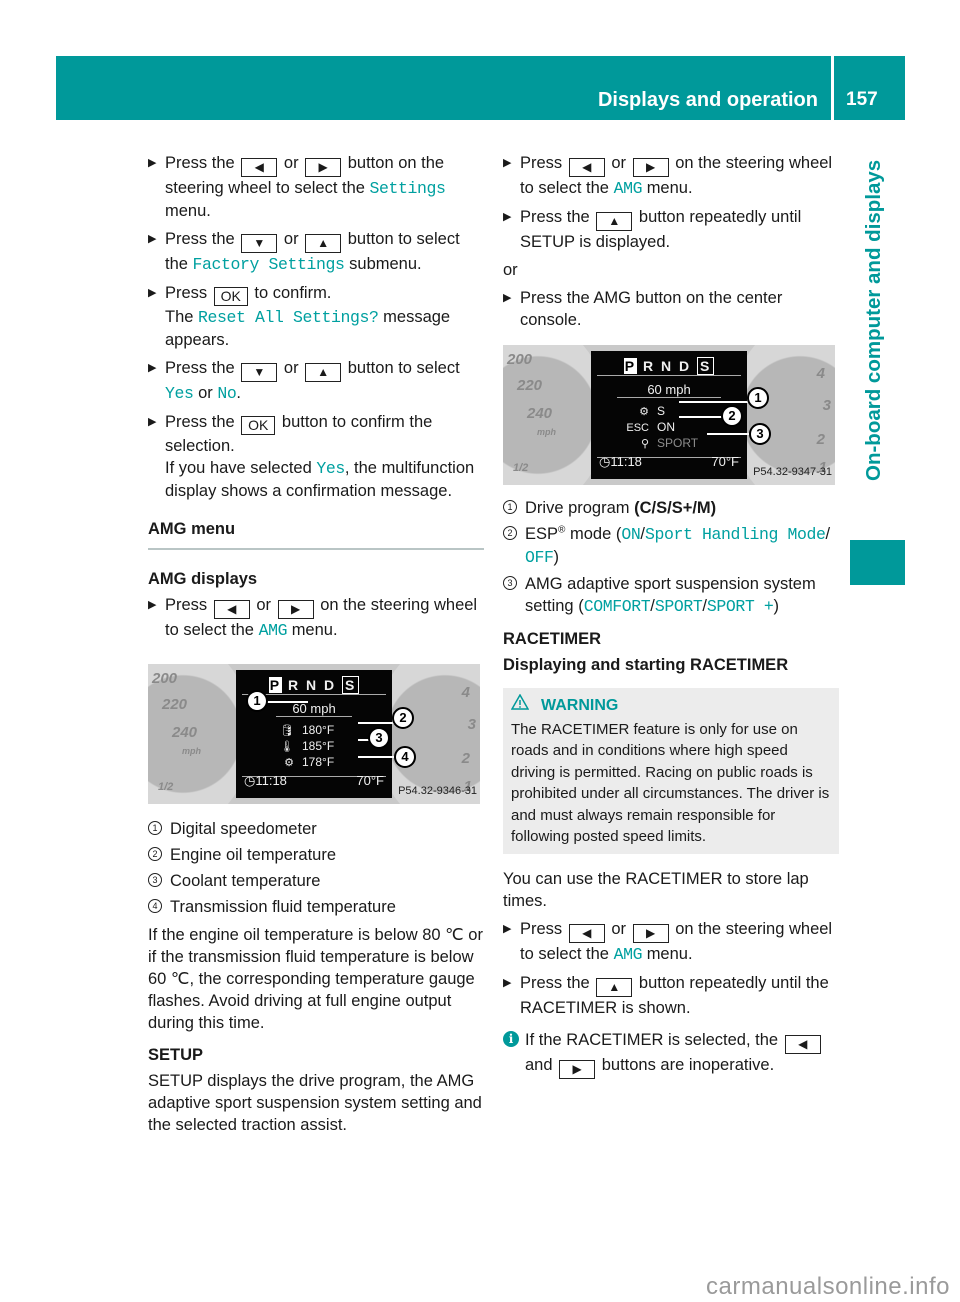 The image size is (960, 1302). What do you see at coordinates (510, 270) in the screenshot?
I see `or-separator: or` at bounding box center [510, 270].